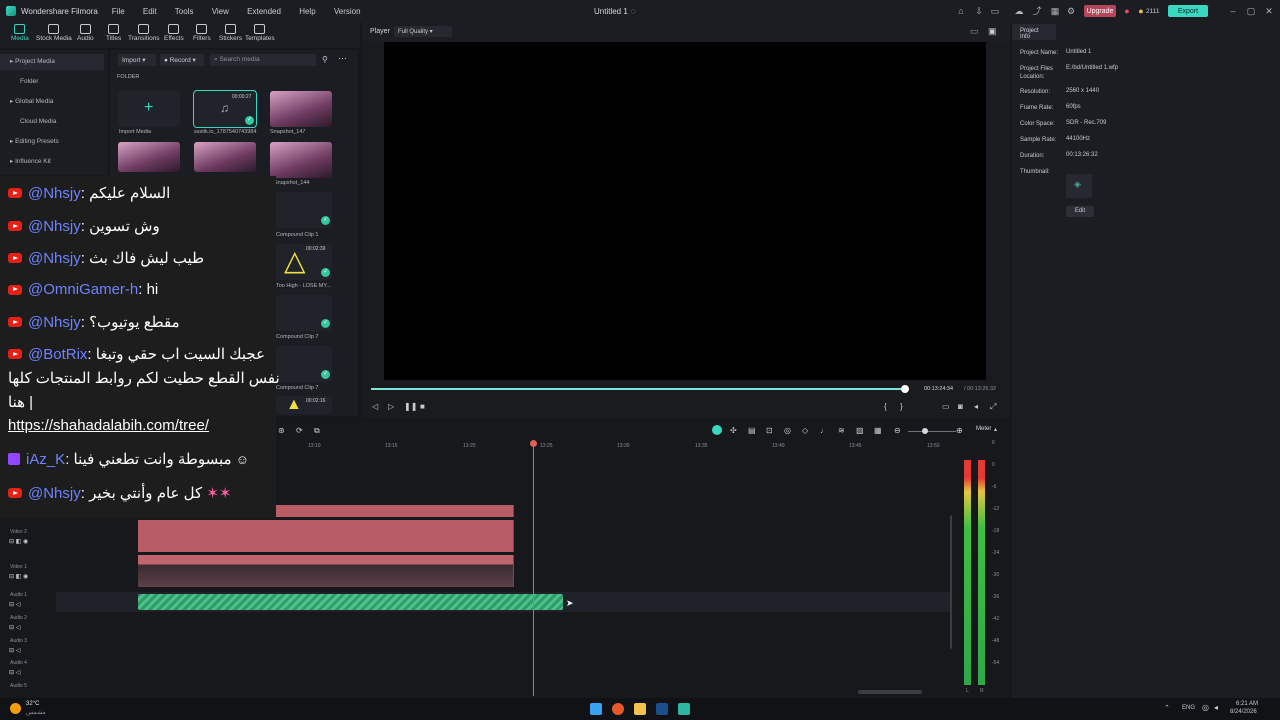  I want to click on menu-help: Help, so click(307, 11).